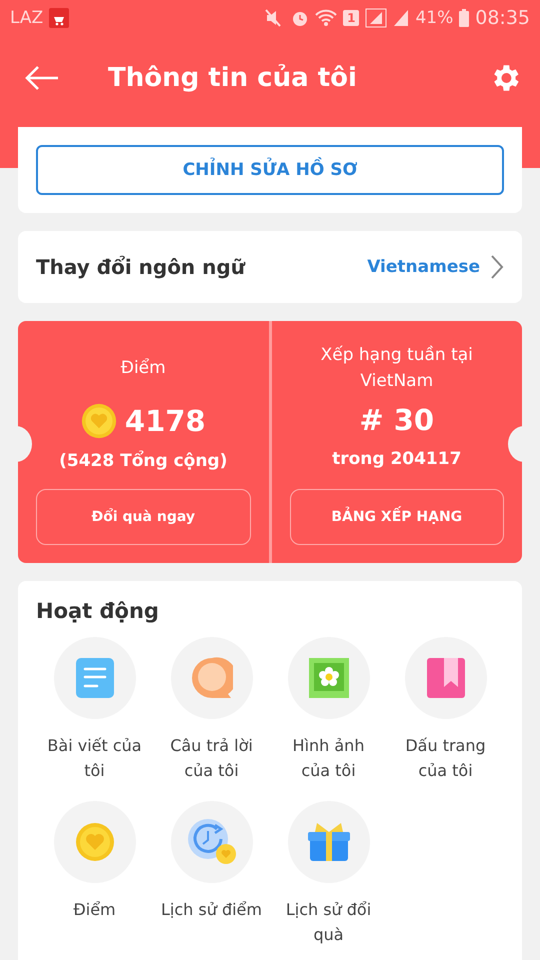 Image resolution: width=540 pixels, height=960 pixels. Describe the element at coordinates (211, 842) in the screenshot. I see `clock-icon` at that location.